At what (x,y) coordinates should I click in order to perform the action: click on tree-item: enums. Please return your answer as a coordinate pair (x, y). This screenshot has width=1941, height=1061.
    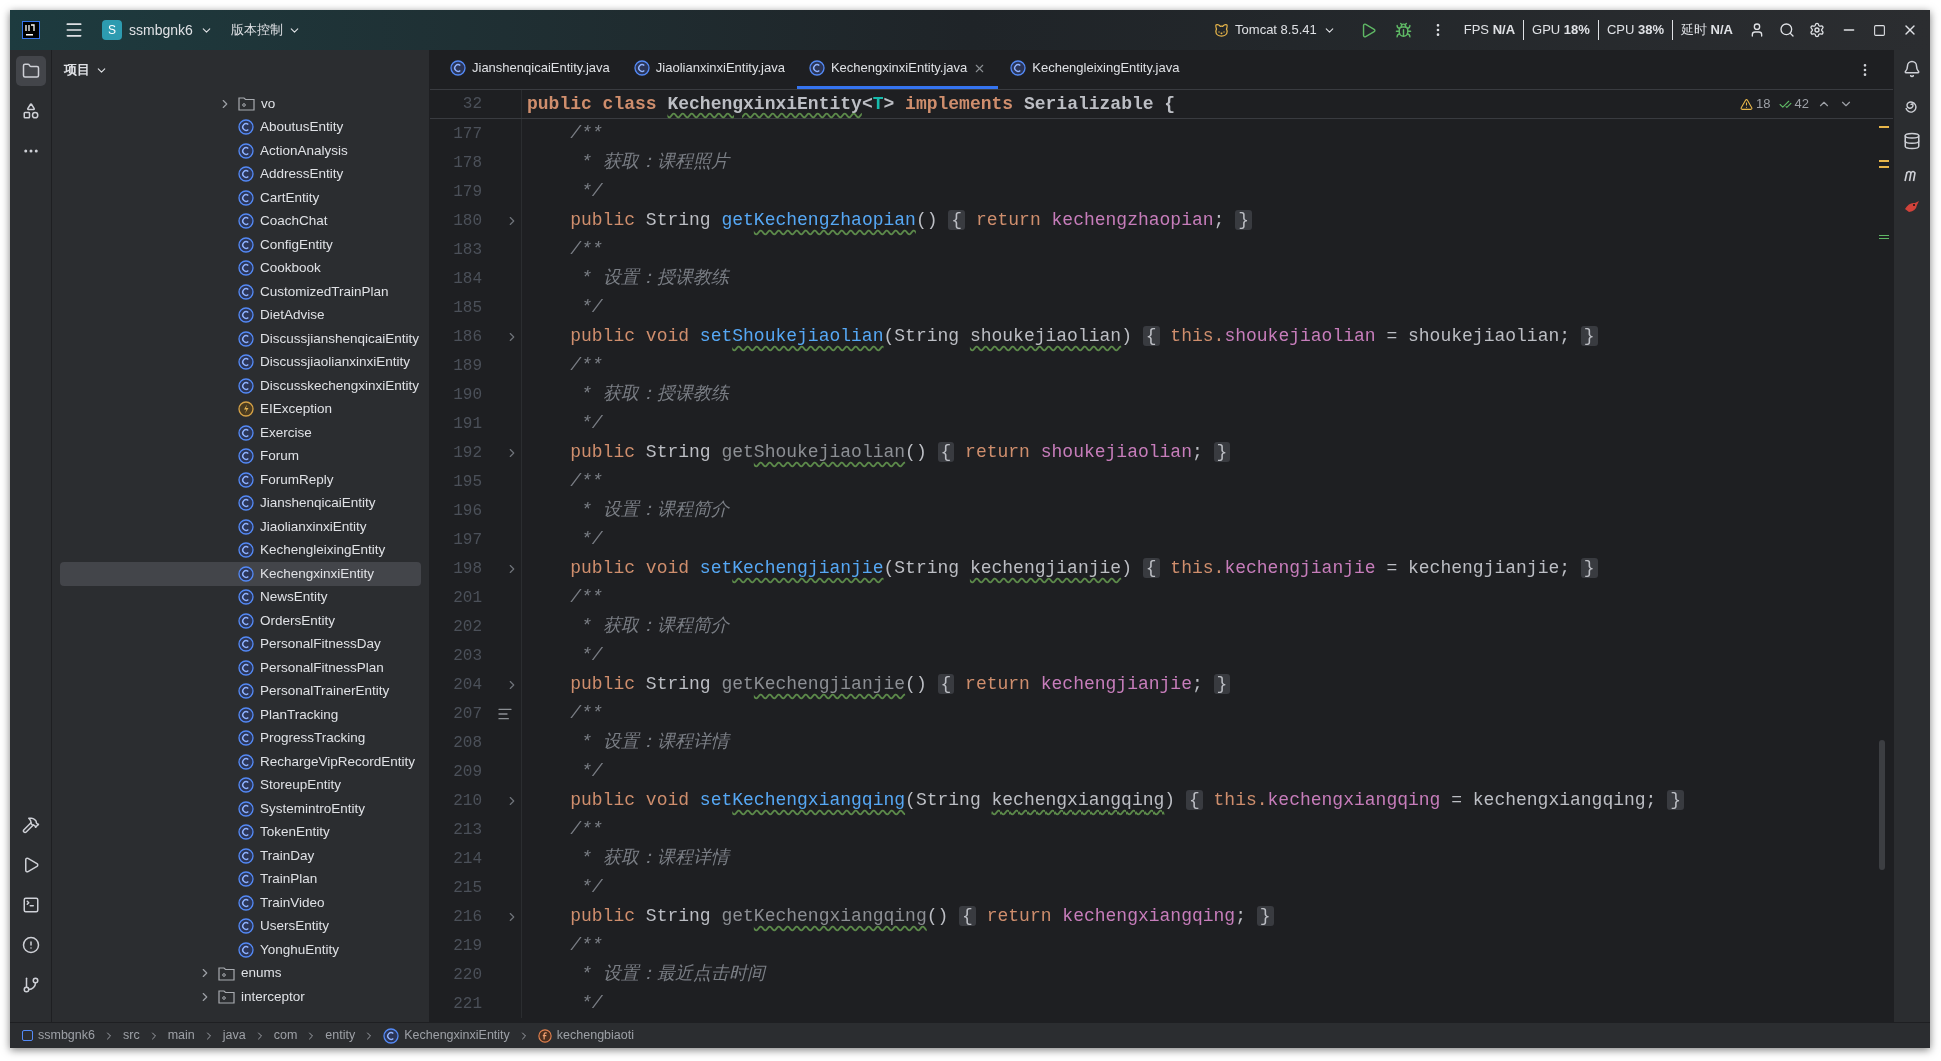
    Looking at the image, I should click on (240, 973).